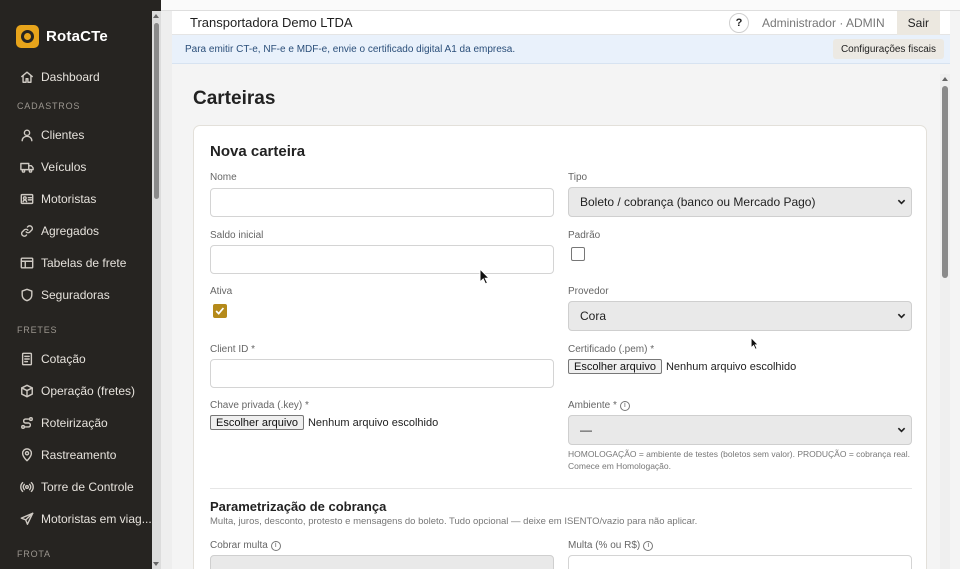 This screenshot has height=569, width=960. What do you see at coordinates (27, 391) in the screenshot?
I see `box-icon` at bounding box center [27, 391].